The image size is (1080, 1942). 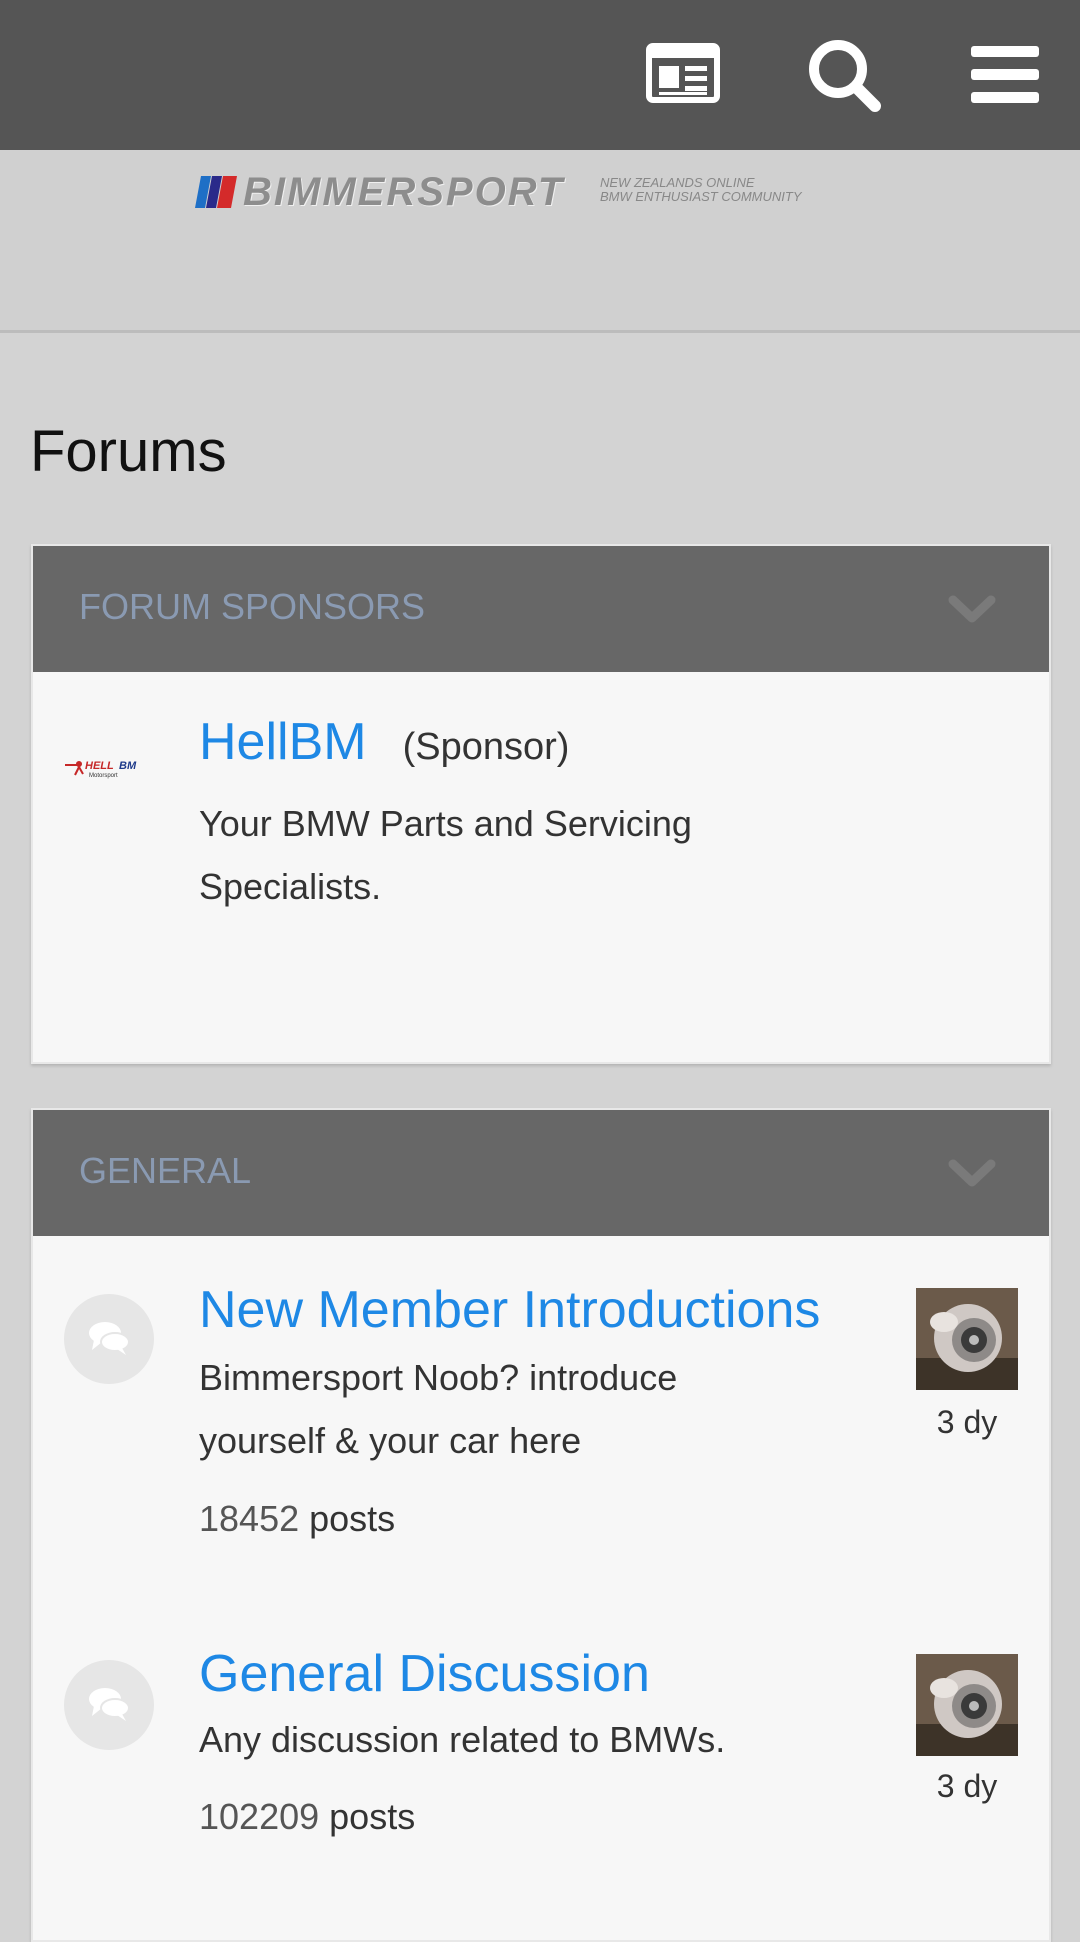 What do you see at coordinates (216, 192) in the screenshot?
I see `bmw-m-stripes-icon` at bounding box center [216, 192].